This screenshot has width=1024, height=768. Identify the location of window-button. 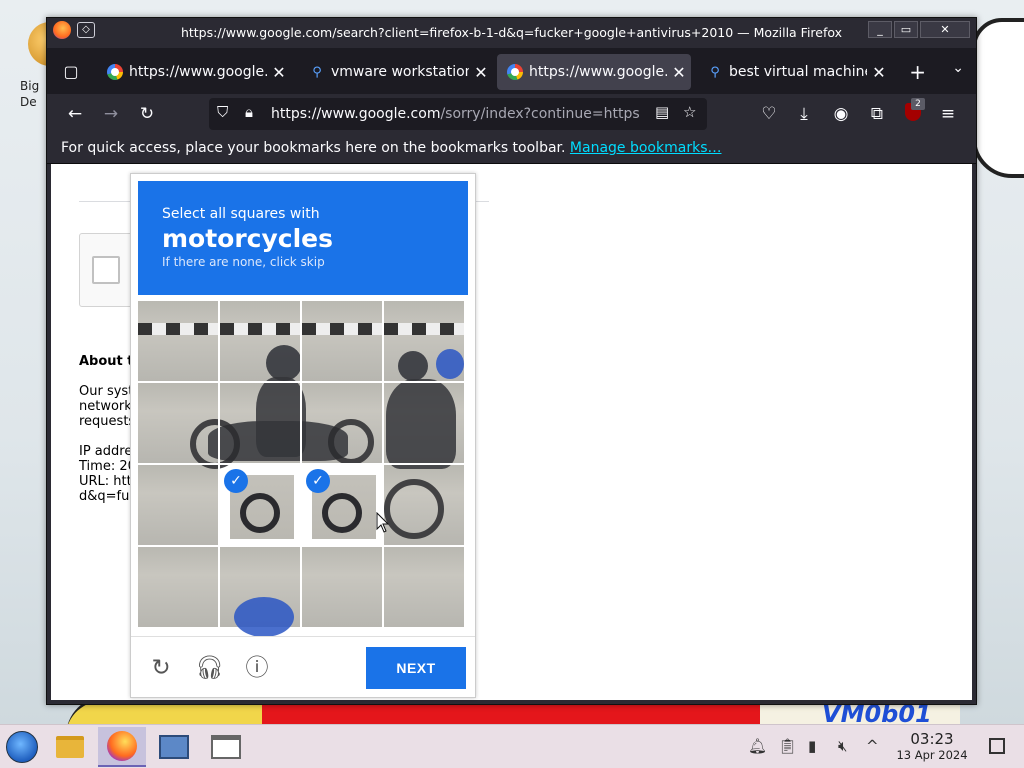
(226, 747).